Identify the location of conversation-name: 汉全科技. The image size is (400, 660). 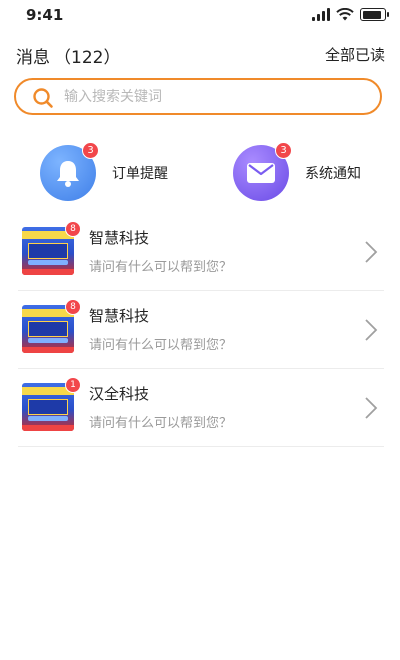
(119, 394).